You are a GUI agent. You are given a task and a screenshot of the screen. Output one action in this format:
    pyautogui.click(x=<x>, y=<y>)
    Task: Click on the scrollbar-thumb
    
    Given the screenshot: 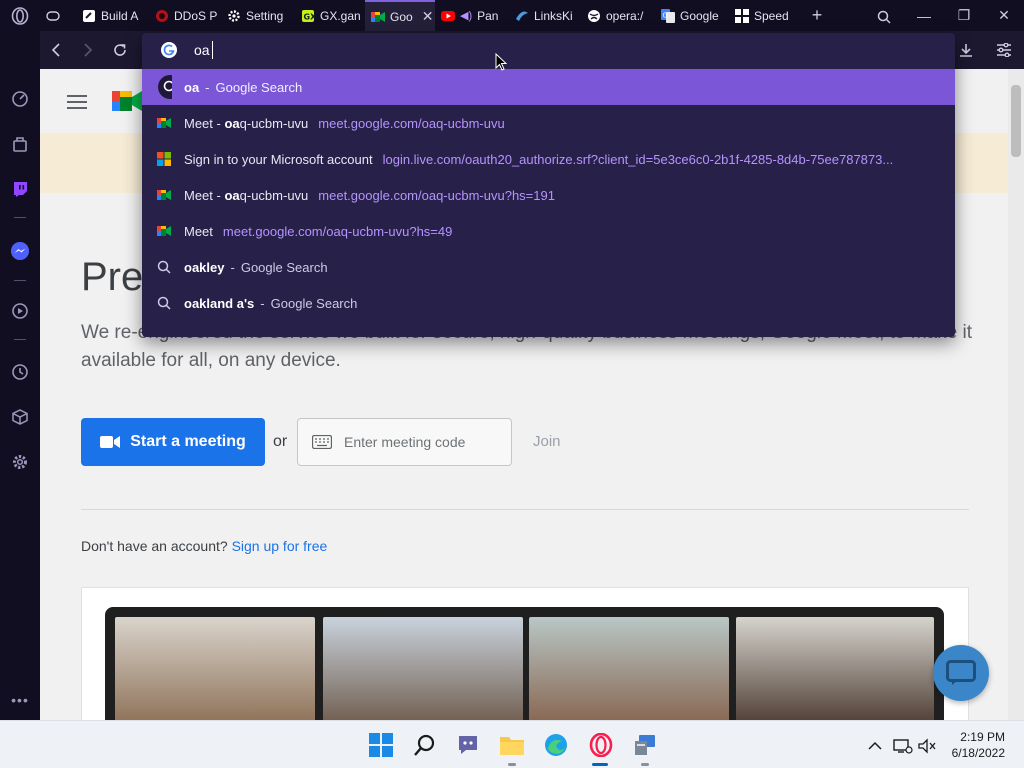 What is the action you would take?
    pyautogui.click(x=1016, y=121)
    